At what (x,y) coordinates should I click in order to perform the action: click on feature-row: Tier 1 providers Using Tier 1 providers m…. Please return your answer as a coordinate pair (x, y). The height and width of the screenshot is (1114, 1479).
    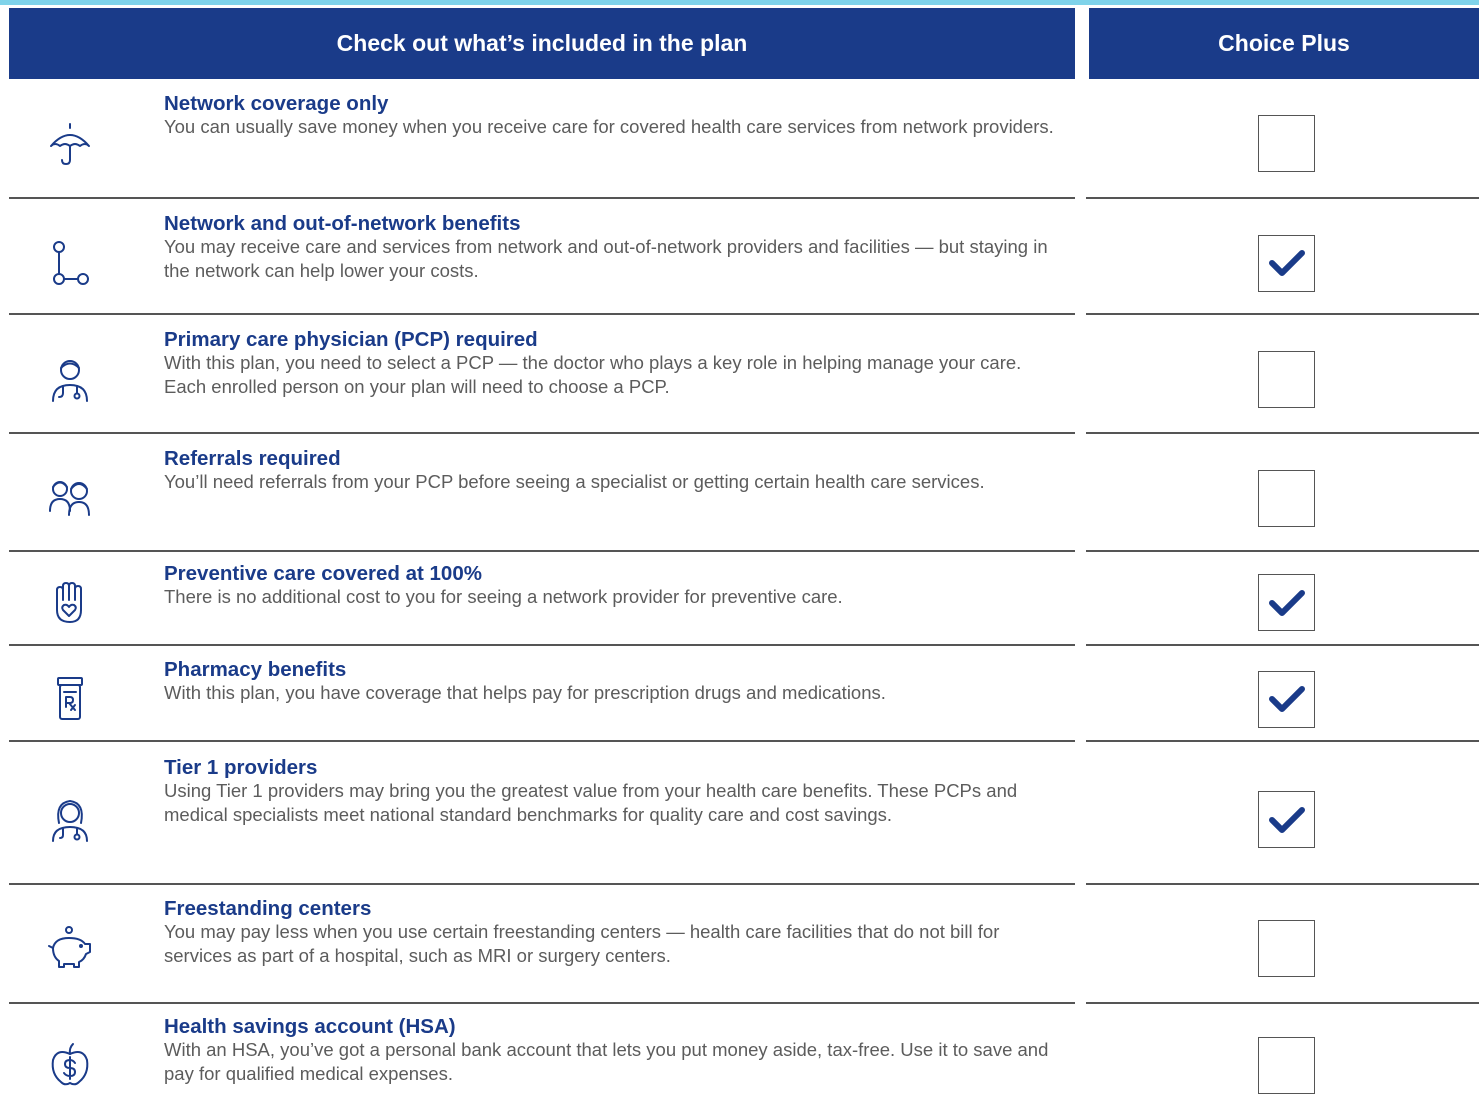
    Looking at the image, I should click on (739, 819).